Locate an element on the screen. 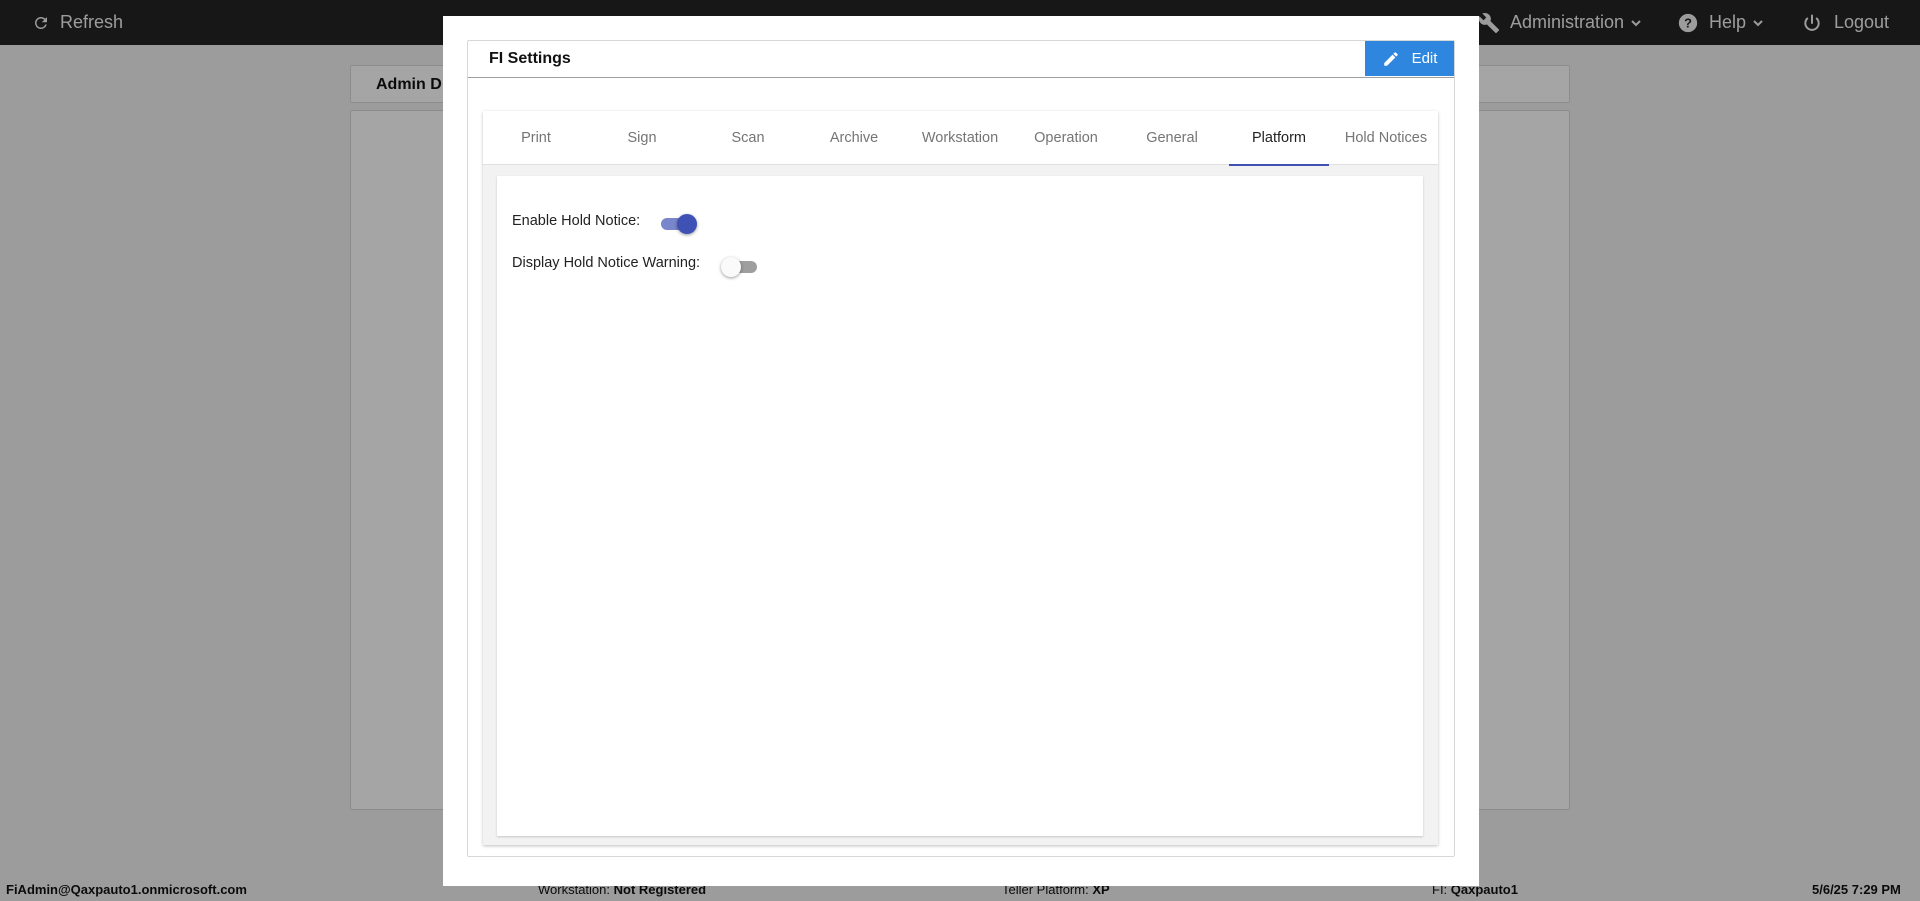 Image resolution: width=1920 pixels, height=901 pixels. edit-button: Edit is located at coordinates (1409, 58).